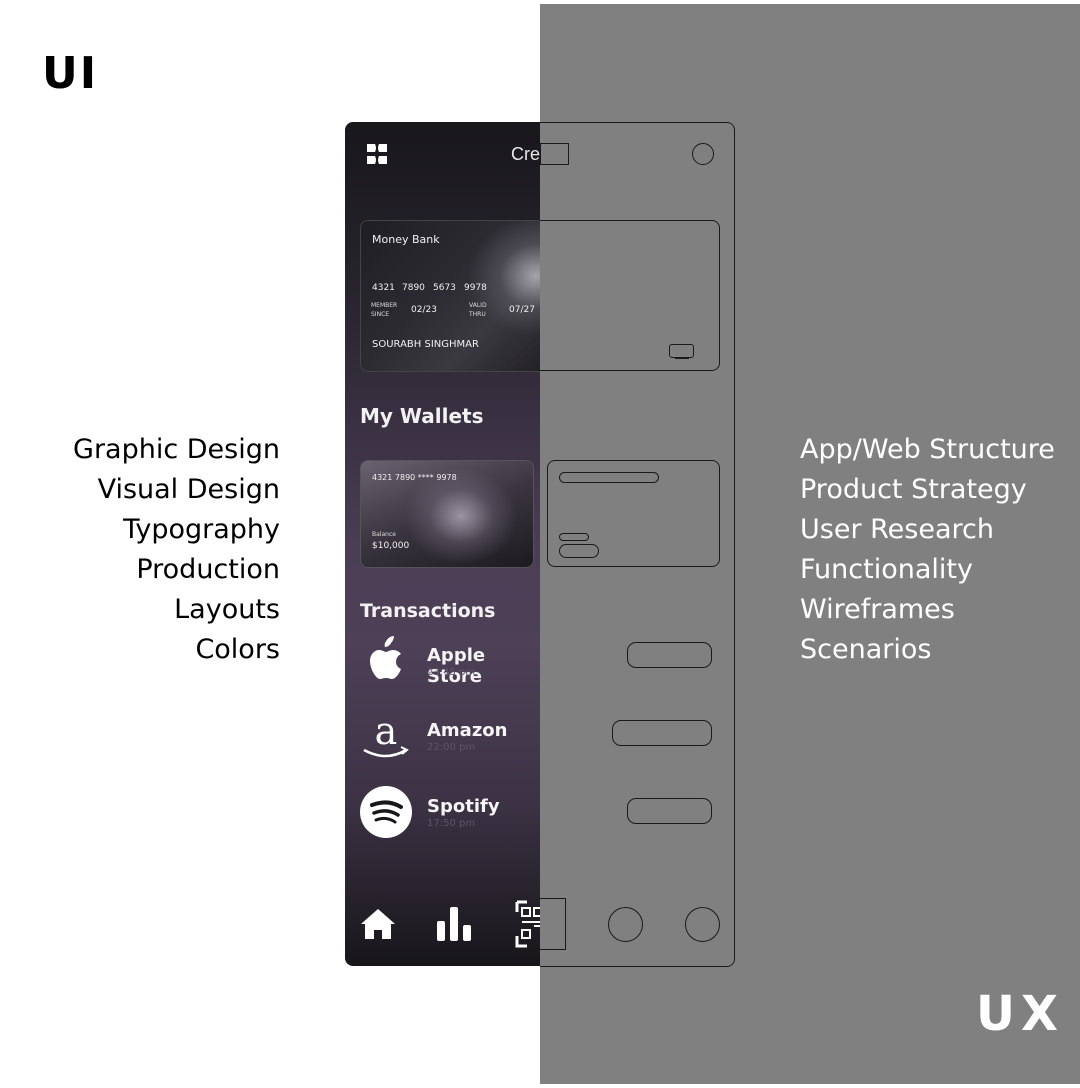  Describe the element at coordinates (385, 657) in the screenshot. I see `apple-icon` at that location.